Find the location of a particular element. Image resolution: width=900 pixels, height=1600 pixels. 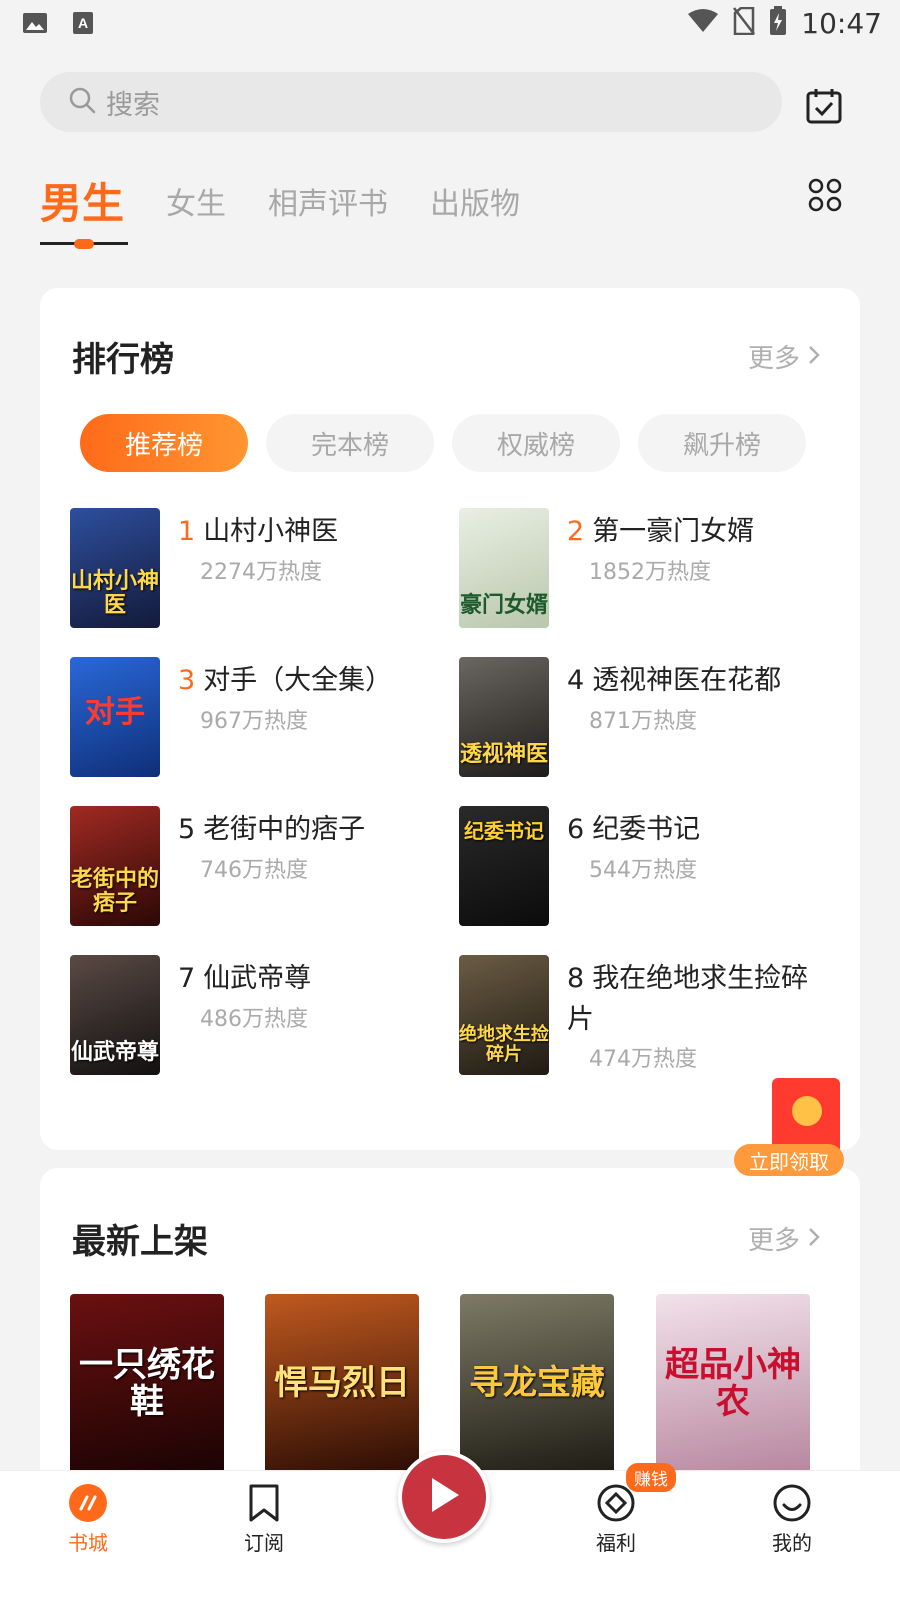

ranking-book-item: 纪委书记 6 纪委书记 544万热度 is located at coordinates (649, 866).